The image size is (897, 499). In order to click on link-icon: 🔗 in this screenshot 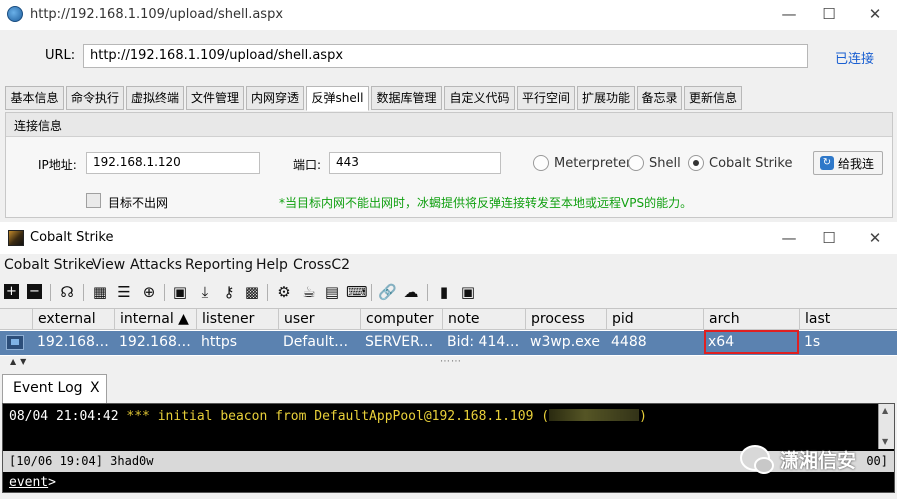, I will do `click(387, 292)`.